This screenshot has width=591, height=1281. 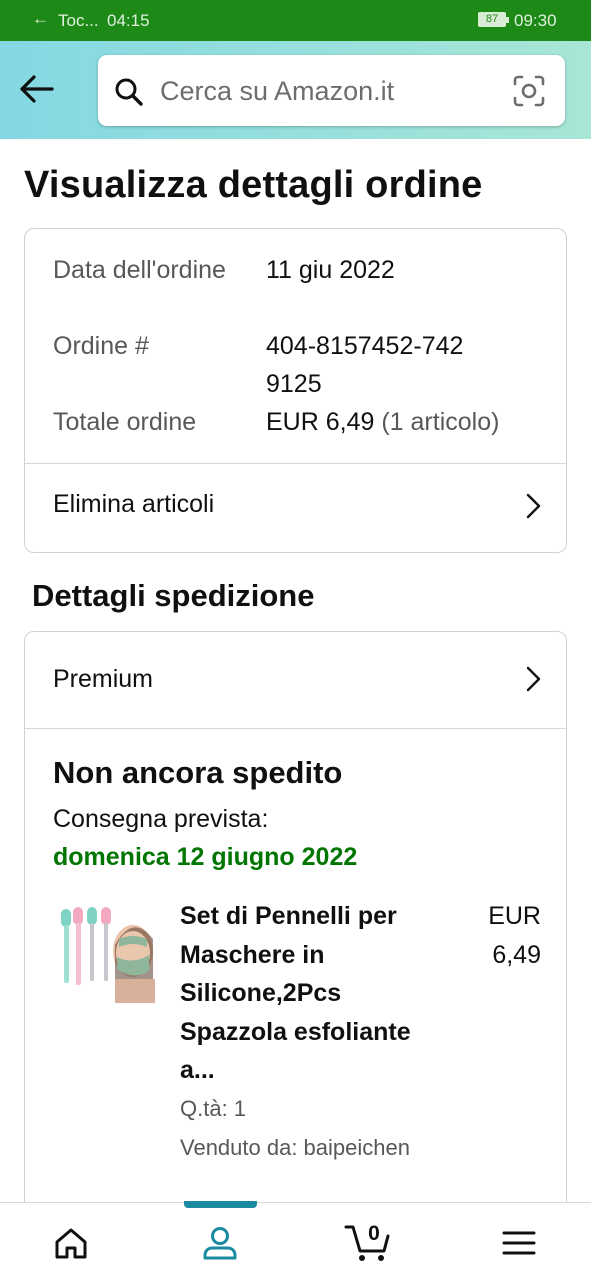 I want to click on bottom-tab-bar: 0, so click(x=295, y=1241).